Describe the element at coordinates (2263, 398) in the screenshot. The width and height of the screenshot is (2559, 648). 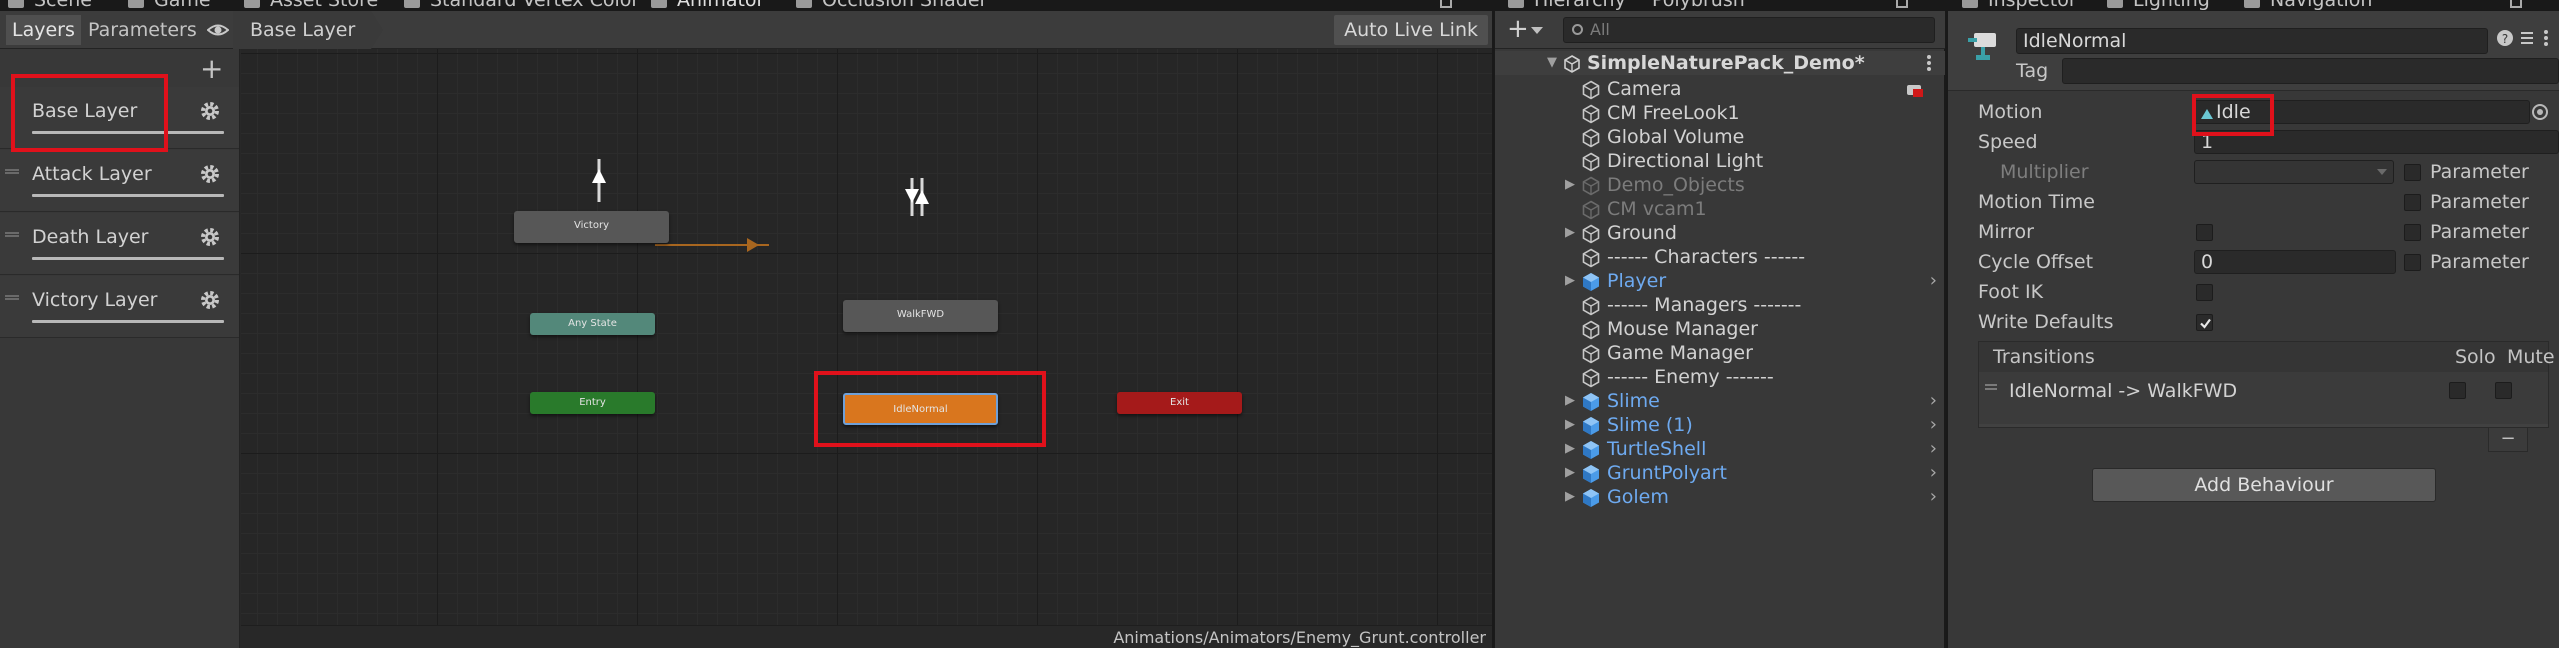
I see `transition-row: IdleNormal -> WalkFWD` at that location.